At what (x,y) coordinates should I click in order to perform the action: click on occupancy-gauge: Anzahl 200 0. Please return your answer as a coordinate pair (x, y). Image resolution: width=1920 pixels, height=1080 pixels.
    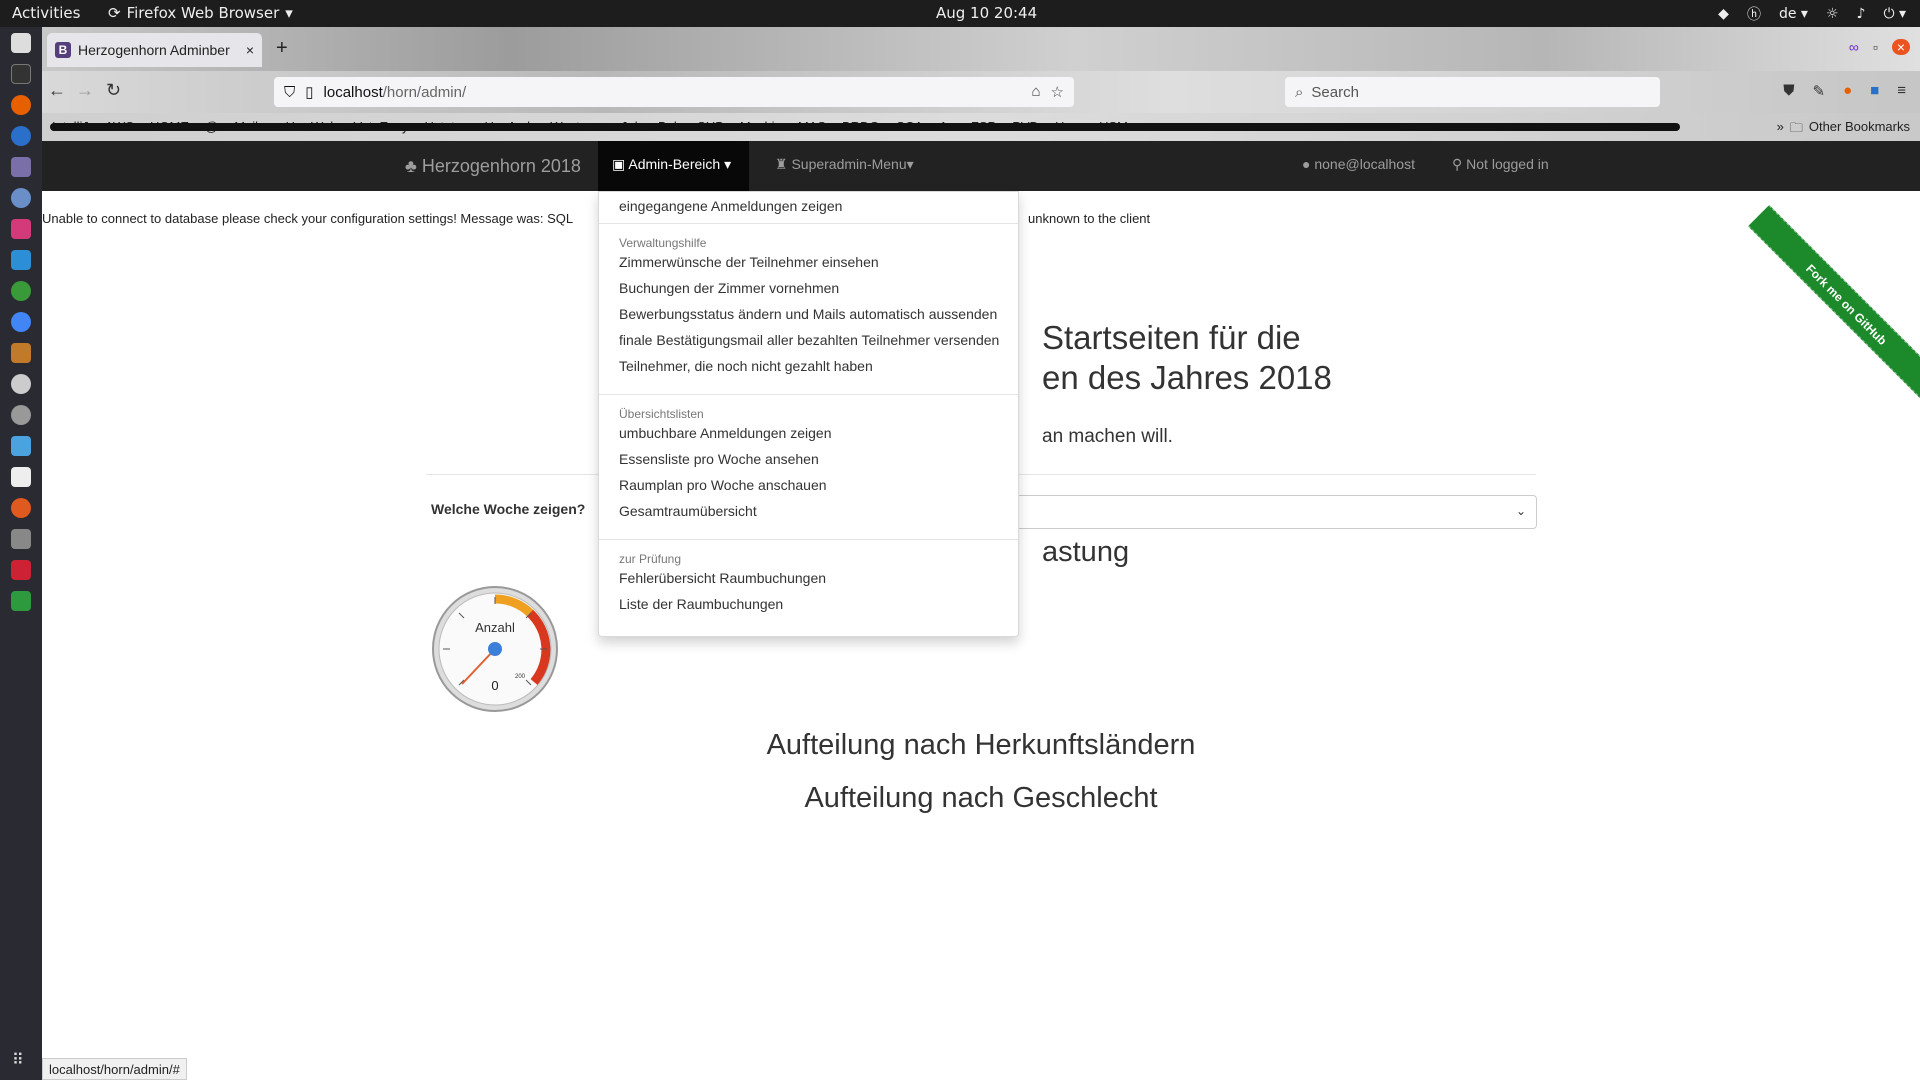
    Looking at the image, I should click on (495, 649).